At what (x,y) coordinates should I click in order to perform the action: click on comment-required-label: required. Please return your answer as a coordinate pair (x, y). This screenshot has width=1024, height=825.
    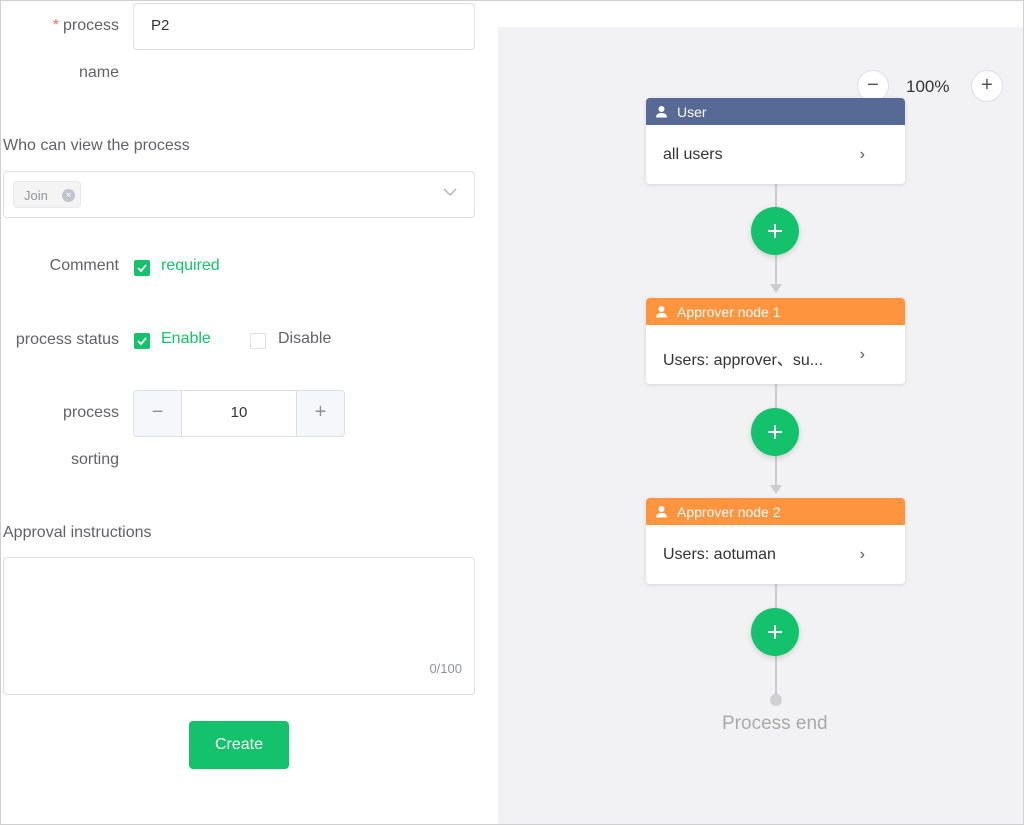
    Looking at the image, I should click on (190, 266).